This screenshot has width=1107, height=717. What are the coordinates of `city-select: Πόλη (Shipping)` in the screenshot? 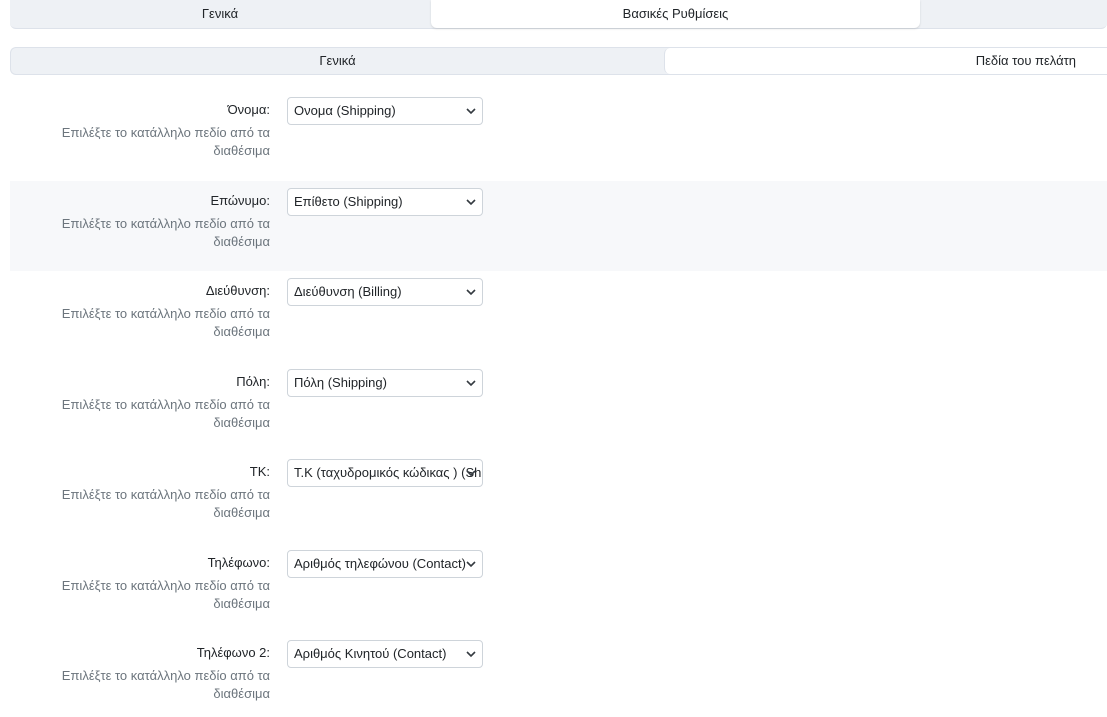 It's located at (385, 382).